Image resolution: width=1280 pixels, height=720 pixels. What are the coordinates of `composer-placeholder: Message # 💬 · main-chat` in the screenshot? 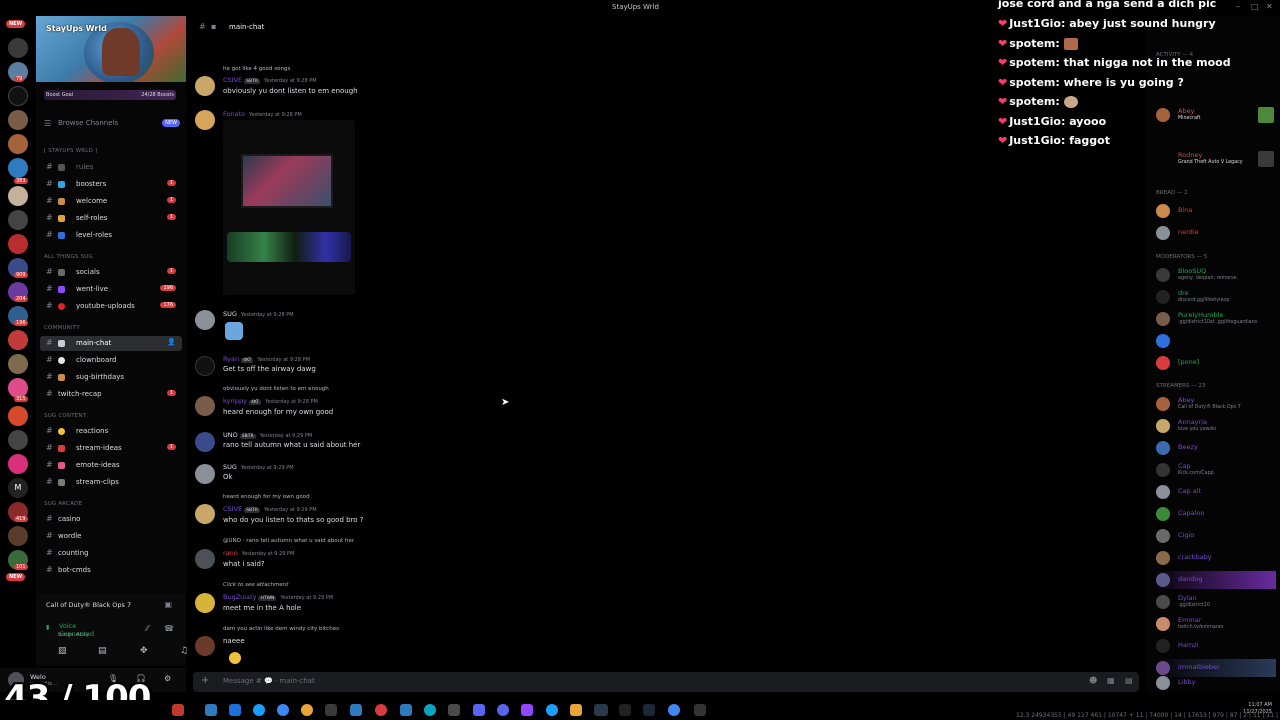 It's located at (269, 681).